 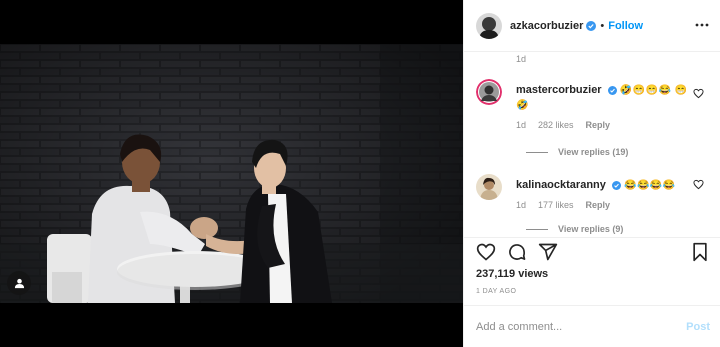 What do you see at coordinates (571, 326) in the screenshot?
I see `comment-input` at bounding box center [571, 326].